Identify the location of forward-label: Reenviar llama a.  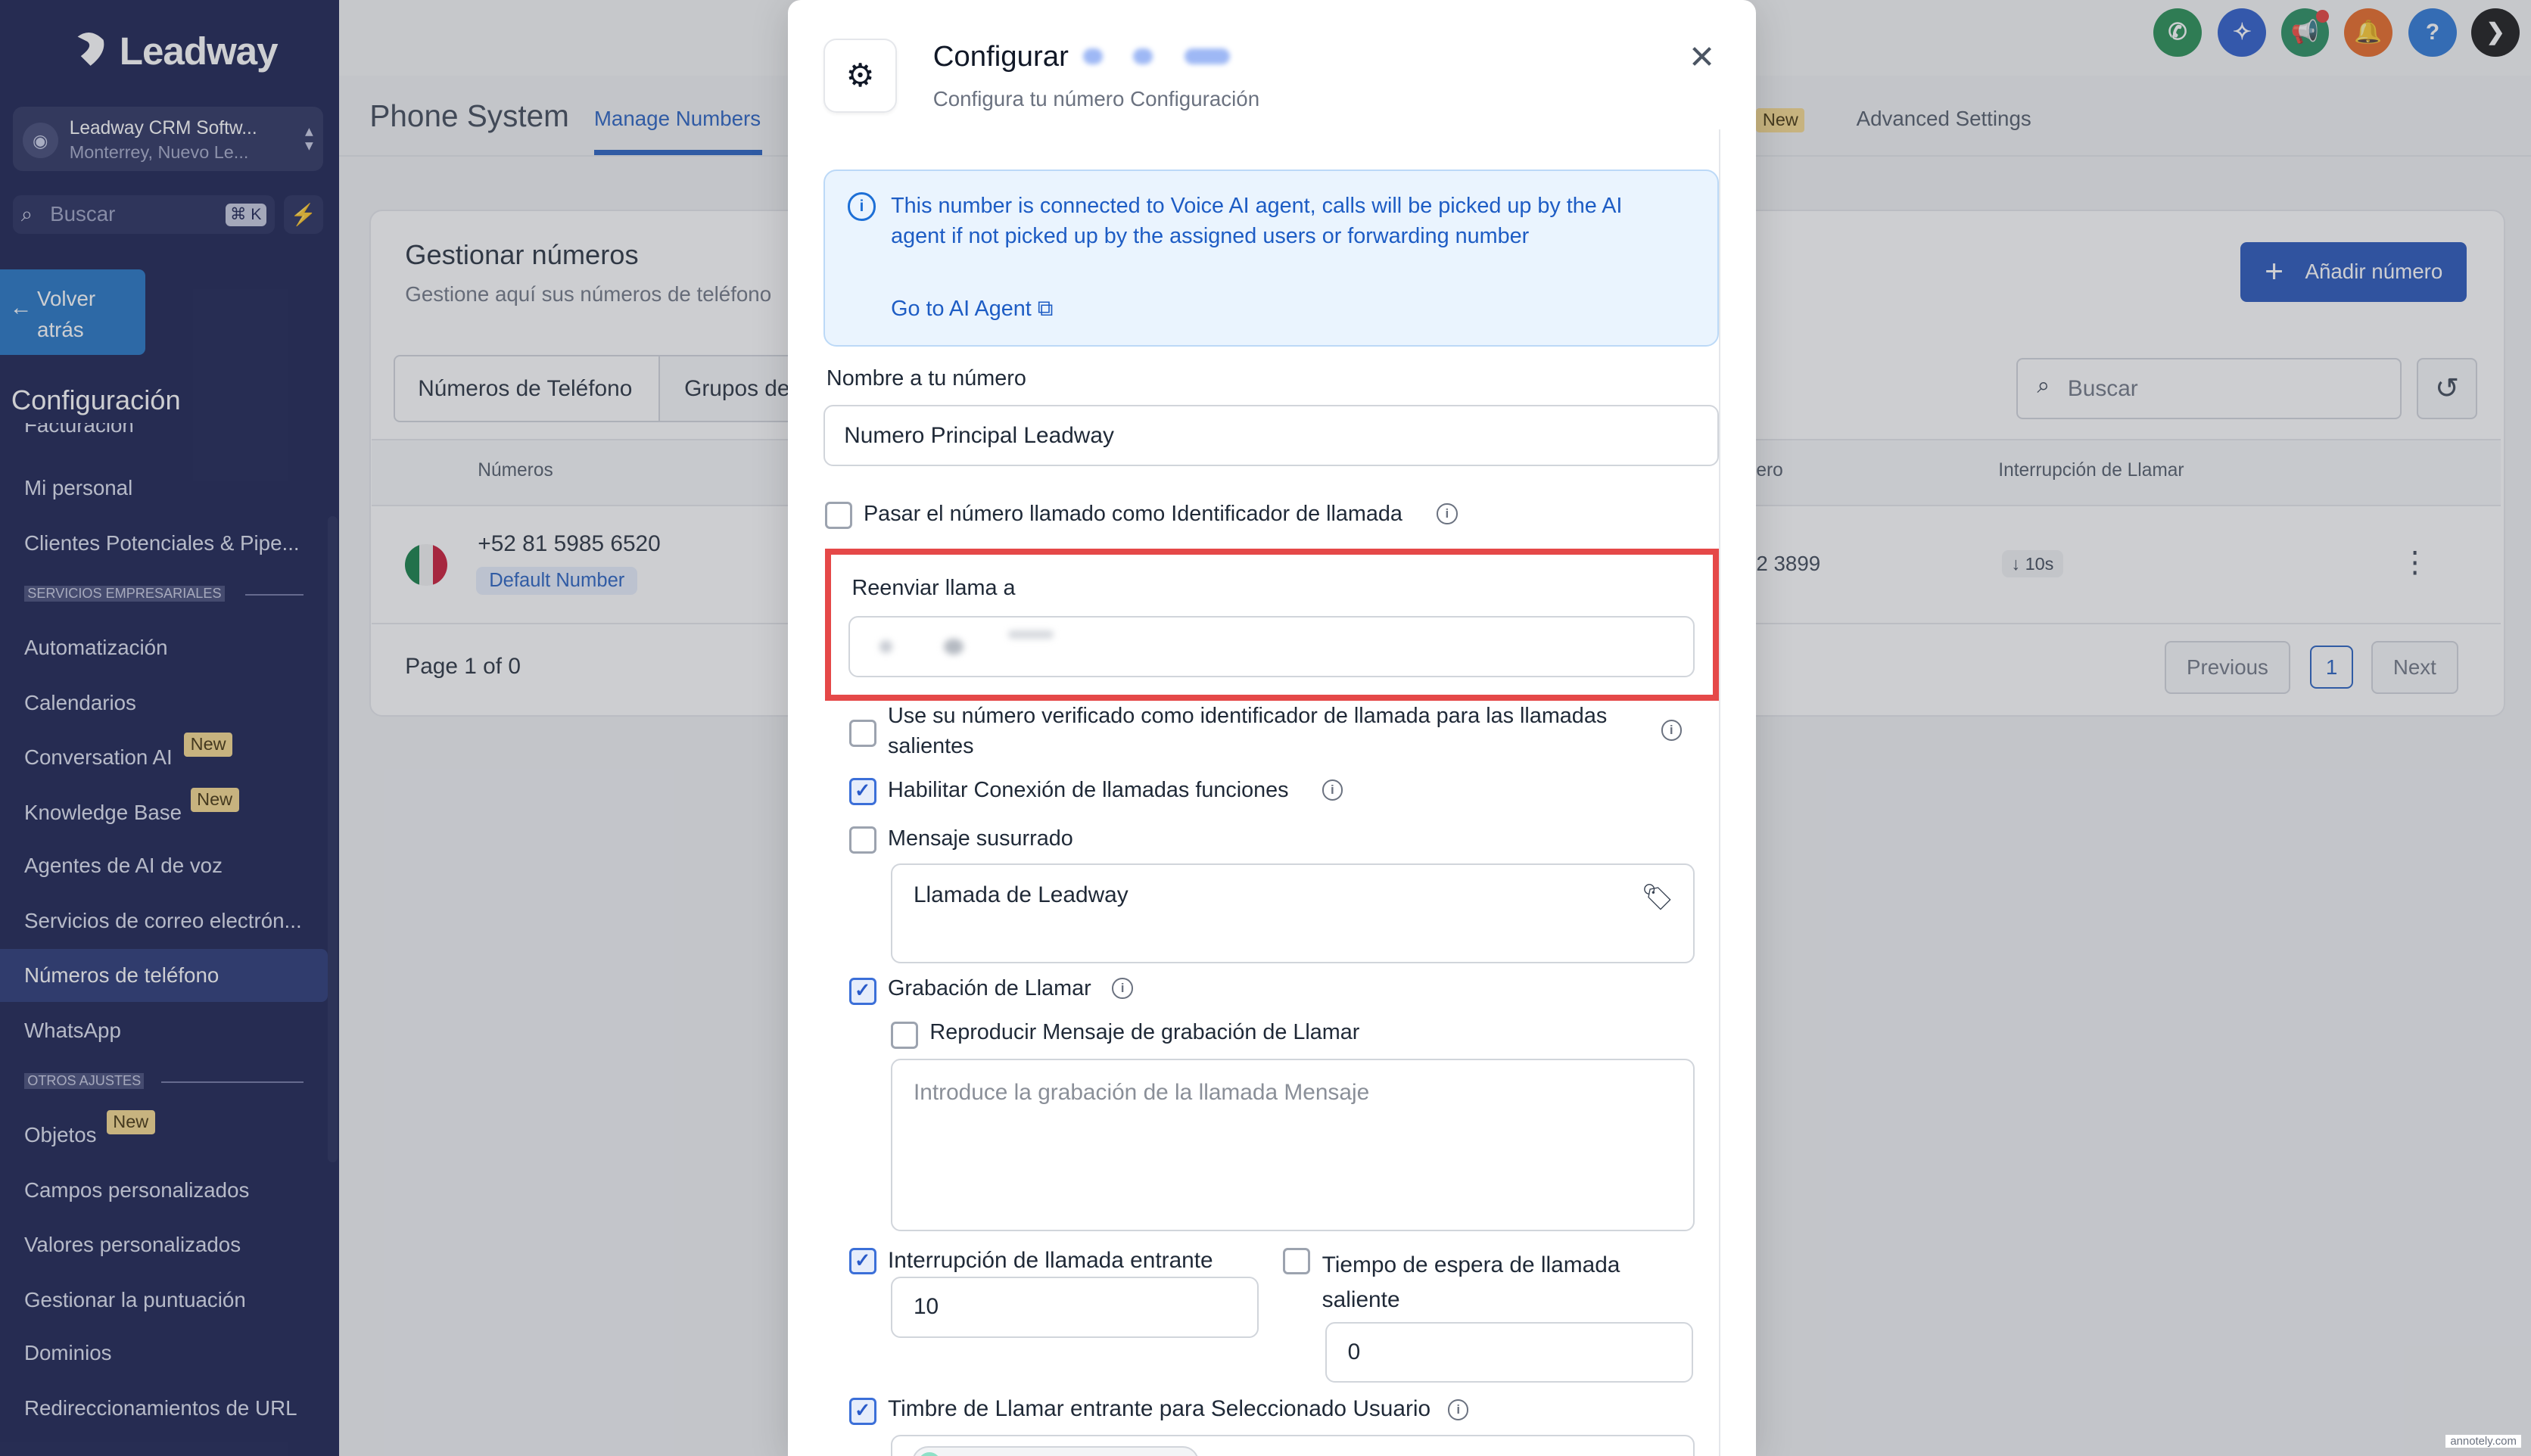
(933, 587).